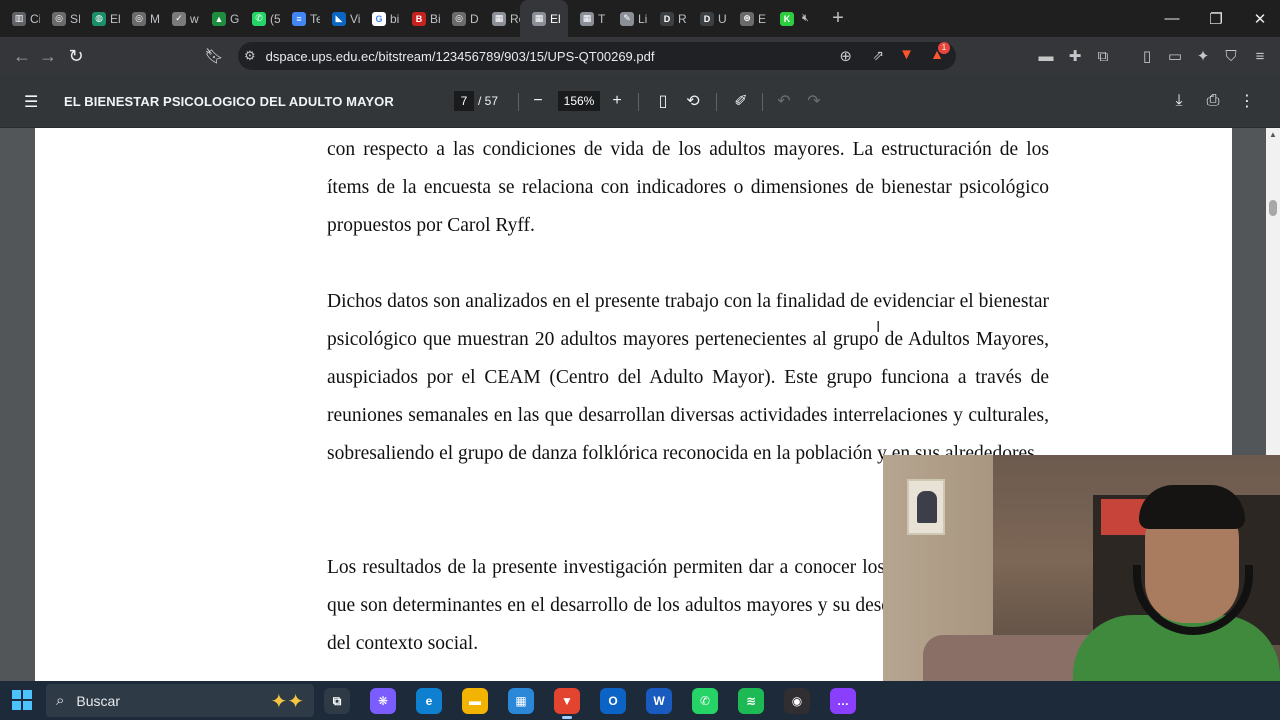 The width and height of the screenshot is (1280, 720). Describe the element at coordinates (48, 56) in the screenshot. I see `forward-icon: →` at that location.